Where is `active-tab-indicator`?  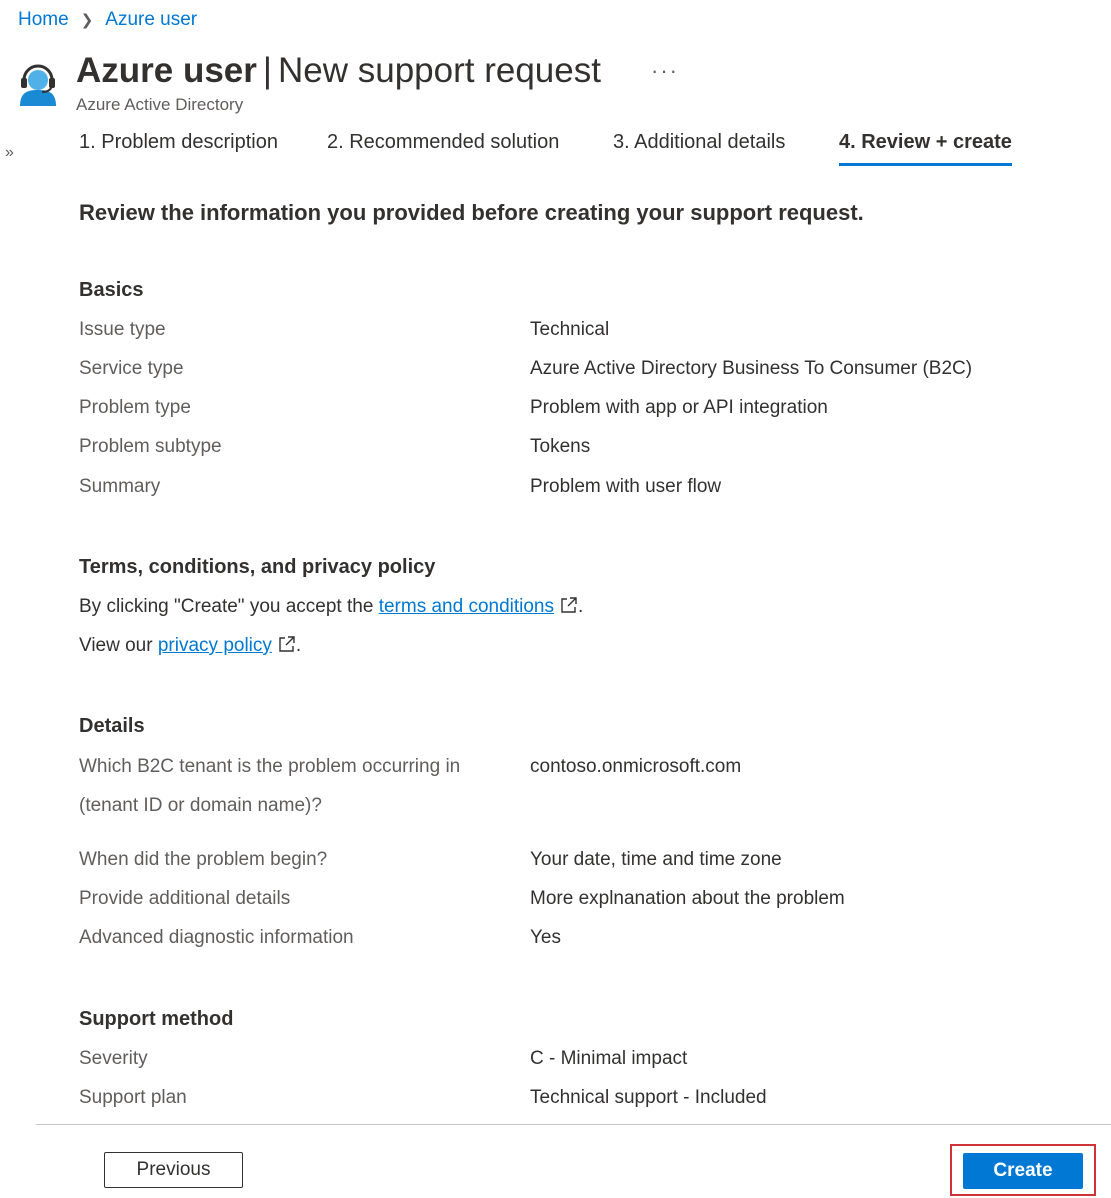 active-tab-indicator is located at coordinates (925, 164).